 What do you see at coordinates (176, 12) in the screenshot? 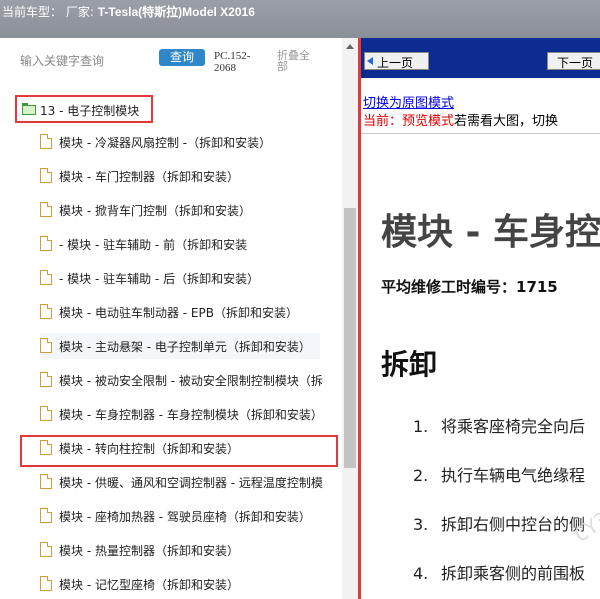
I see `model-name: T-Tesla(特斯拉)Model X2016` at bounding box center [176, 12].